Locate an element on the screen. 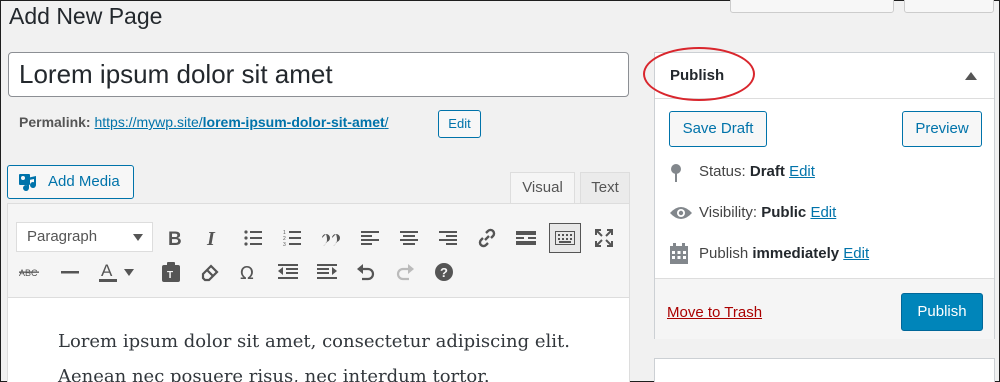 The image size is (1000, 382). page-title: Add New Page is located at coordinates (86, 16).